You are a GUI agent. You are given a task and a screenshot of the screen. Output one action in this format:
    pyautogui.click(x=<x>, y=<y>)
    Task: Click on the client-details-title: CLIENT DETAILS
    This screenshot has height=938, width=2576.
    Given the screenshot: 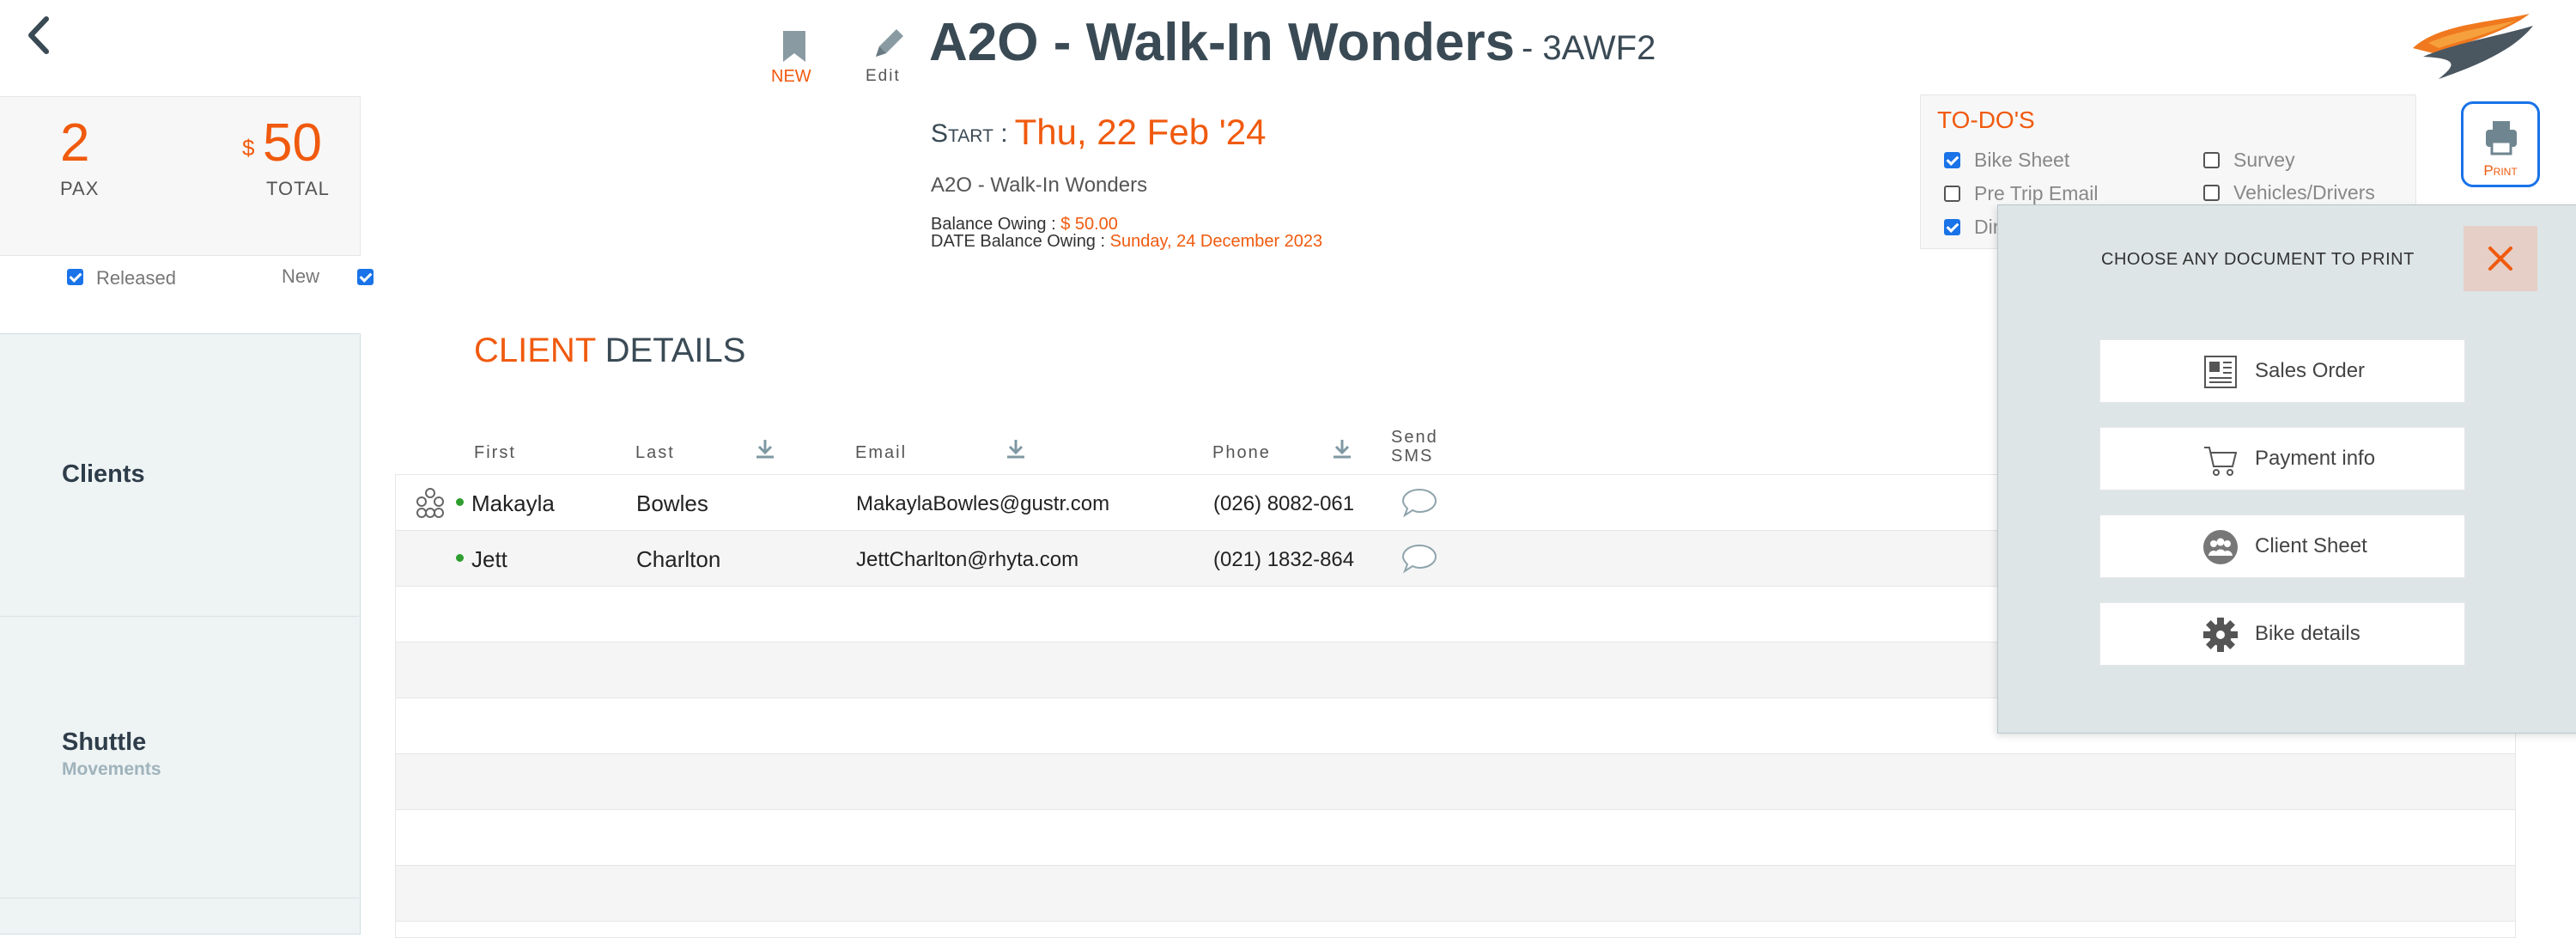 What is the action you would take?
    pyautogui.click(x=609, y=351)
    